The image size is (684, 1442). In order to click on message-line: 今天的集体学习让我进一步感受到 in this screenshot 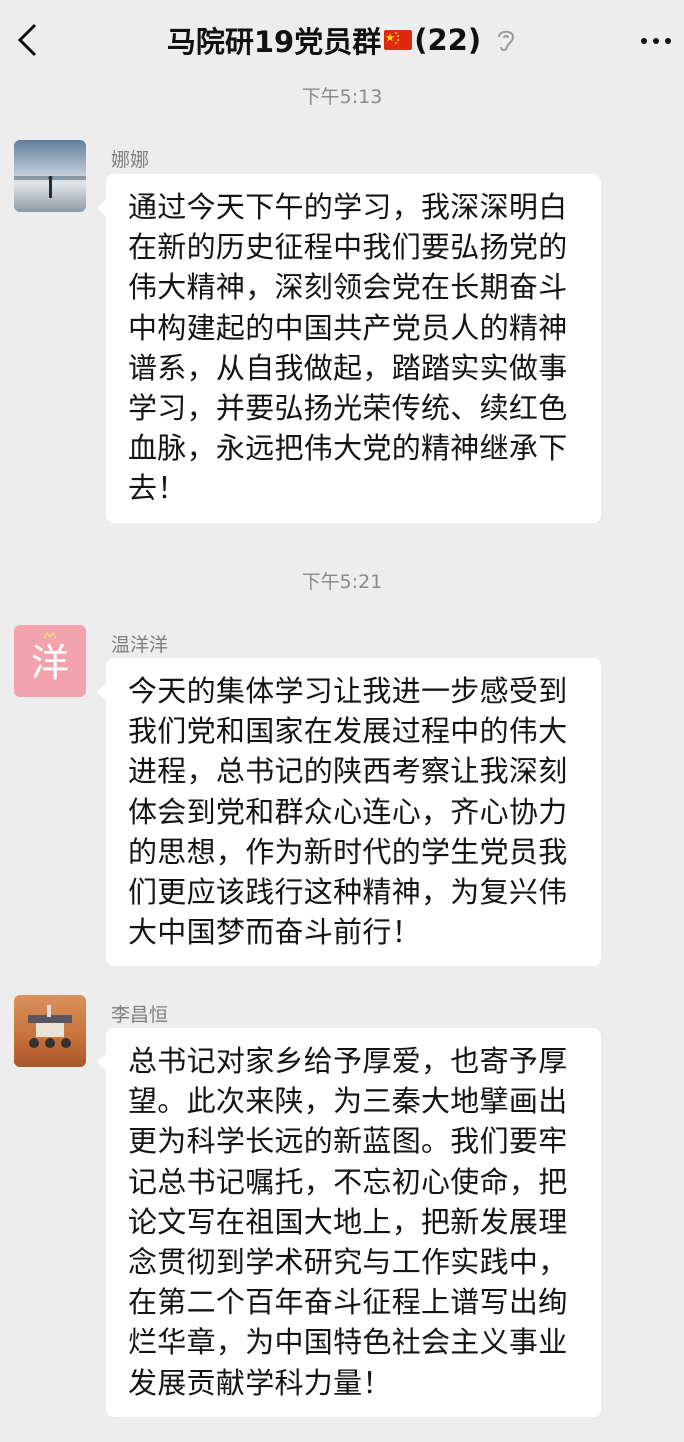, I will do `click(348, 691)`.